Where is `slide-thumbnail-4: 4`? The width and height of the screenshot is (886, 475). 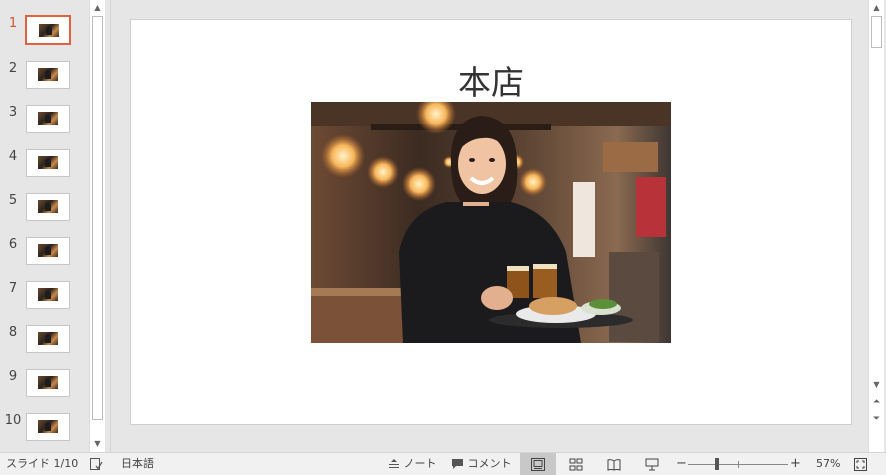
slide-thumbnail-4: 4 is located at coordinates (44, 171).